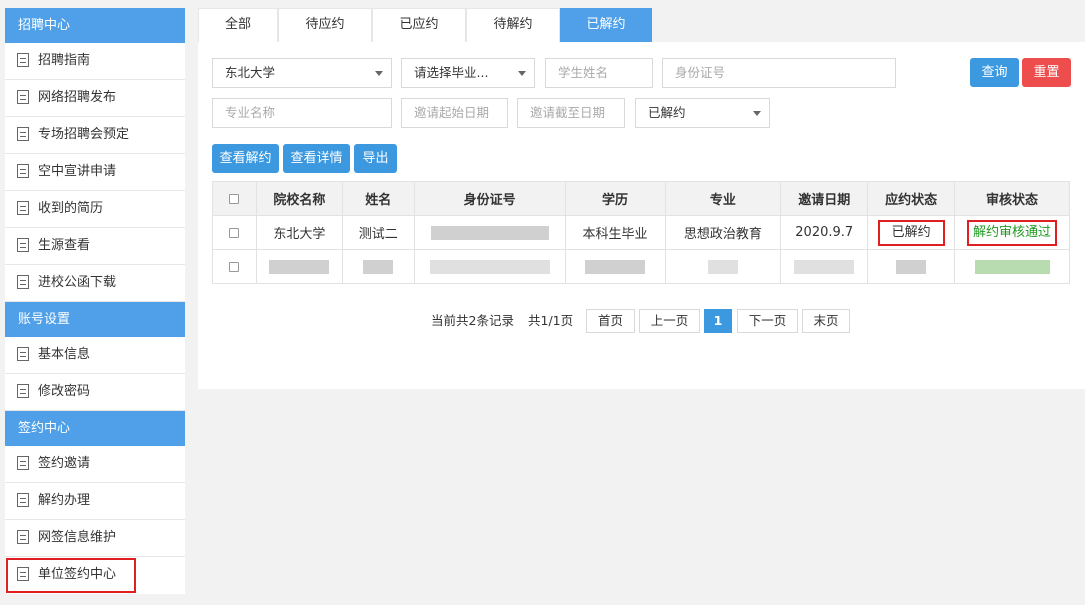 The height and width of the screenshot is (605, 1085). I want to click on sidebar-item-recruit-guide: 招聘指南, so click(95, 61).